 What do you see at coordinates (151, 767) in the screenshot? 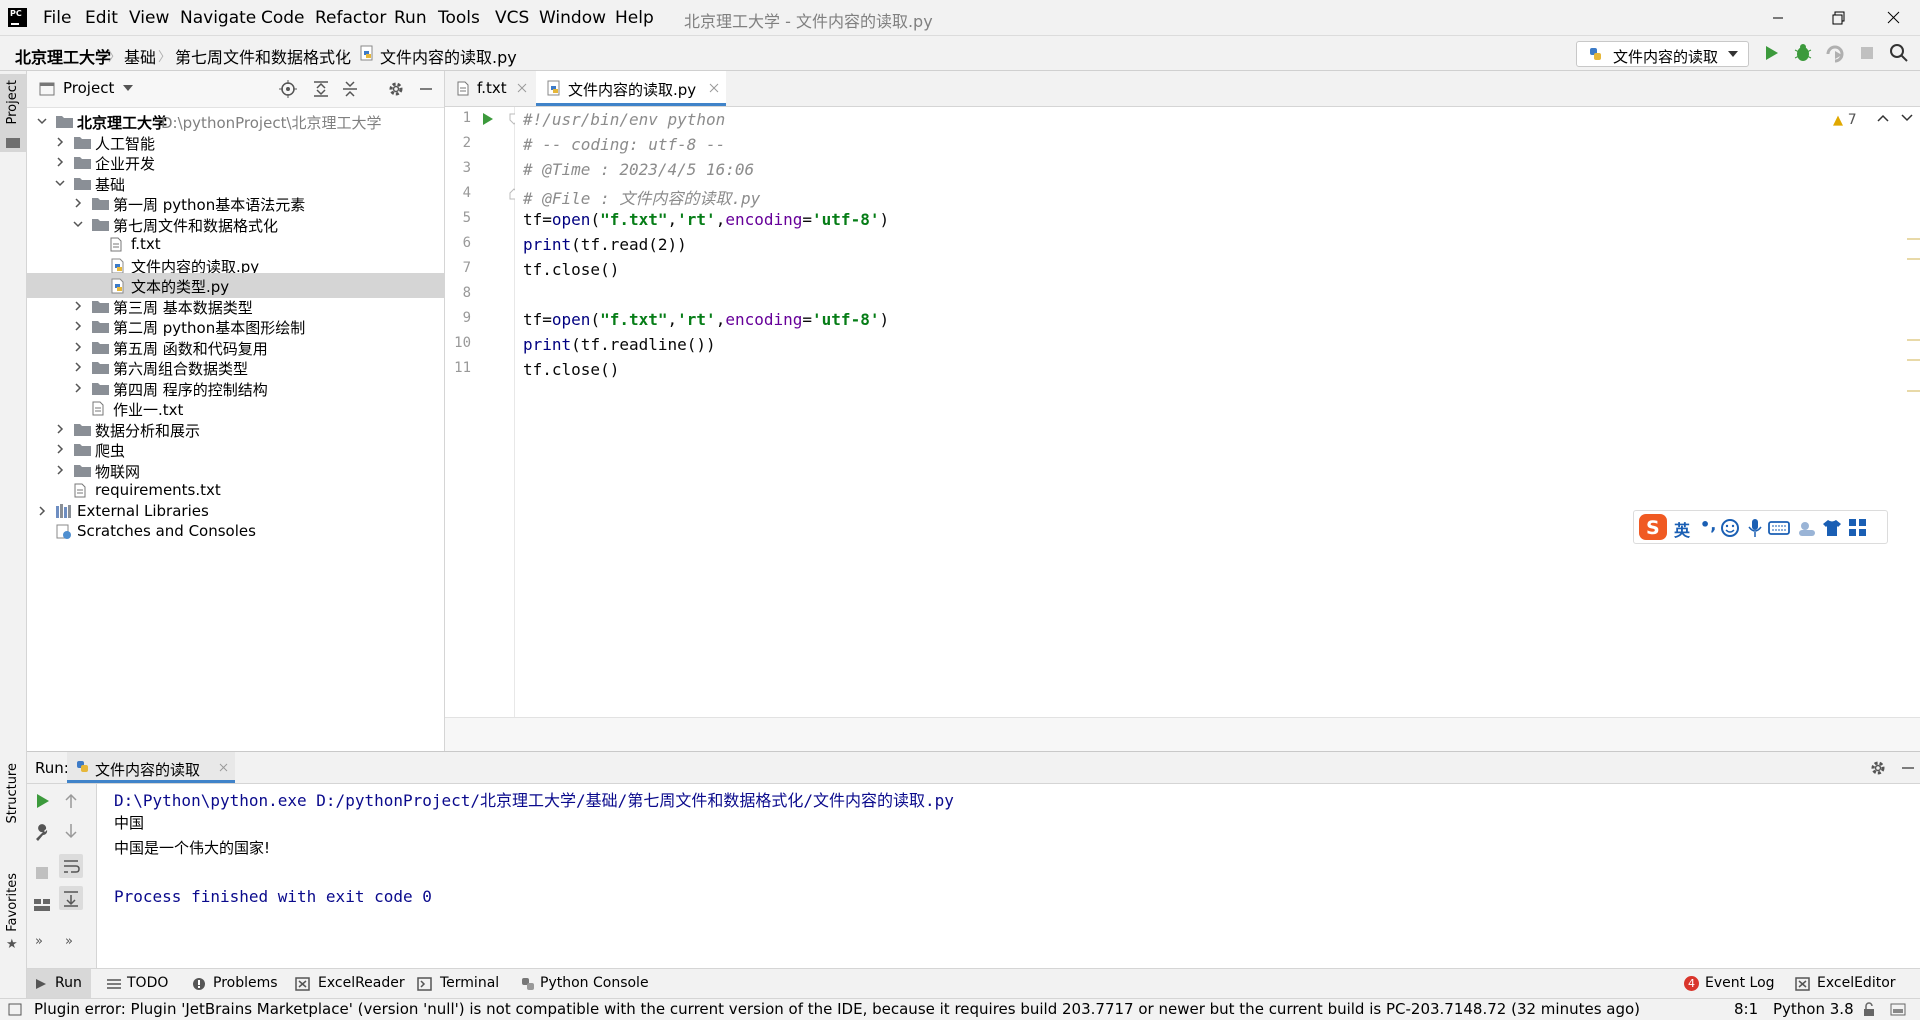
I see `run-tab: 文件内容的读取` at bounding box center [151, 767].